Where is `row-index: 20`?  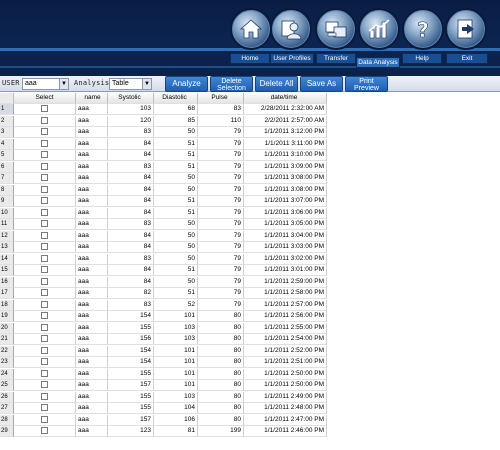 row-index: 20 is located at coordinates (7, 328).